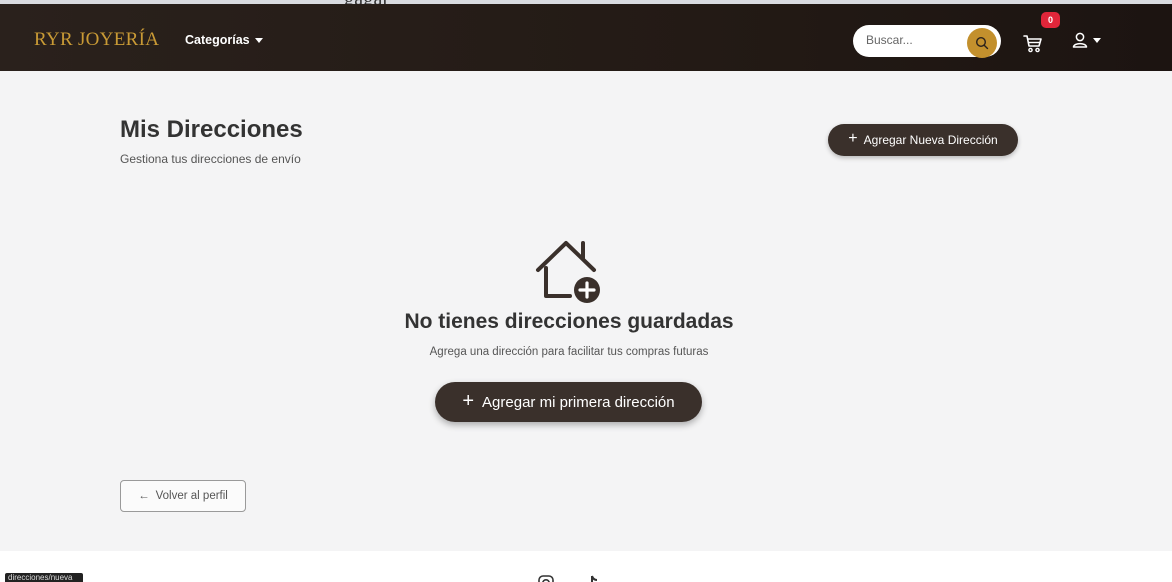  I want to click on search-icon, so click(982, 43).